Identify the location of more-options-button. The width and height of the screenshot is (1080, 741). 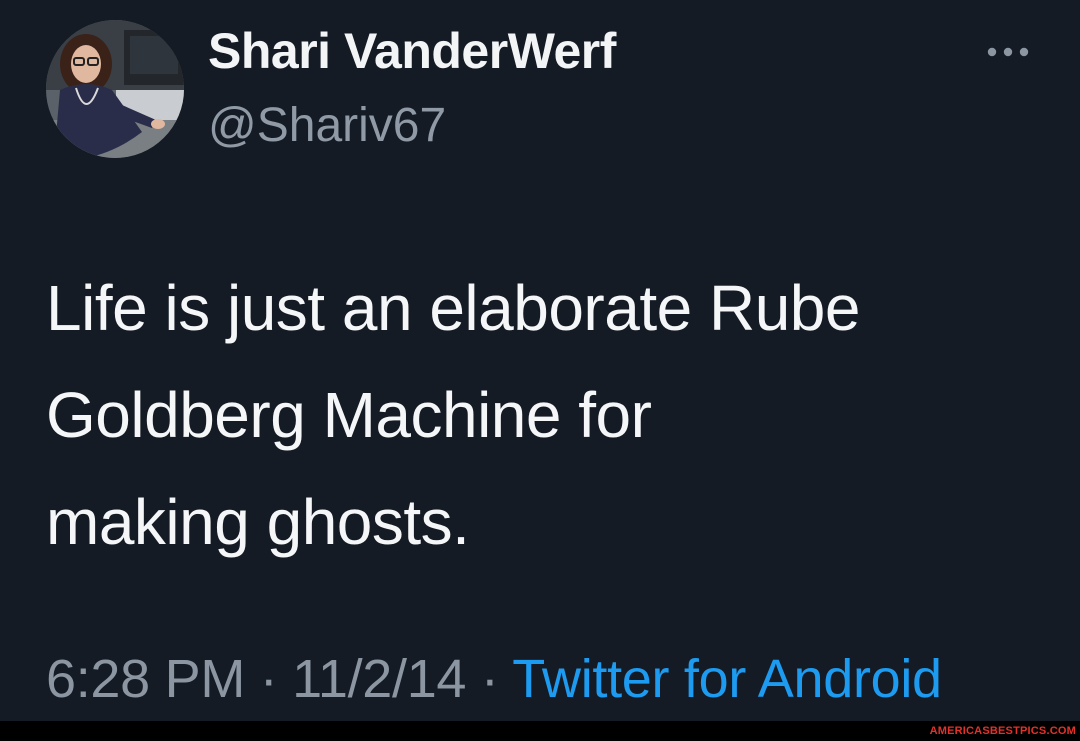
(1008, 52).